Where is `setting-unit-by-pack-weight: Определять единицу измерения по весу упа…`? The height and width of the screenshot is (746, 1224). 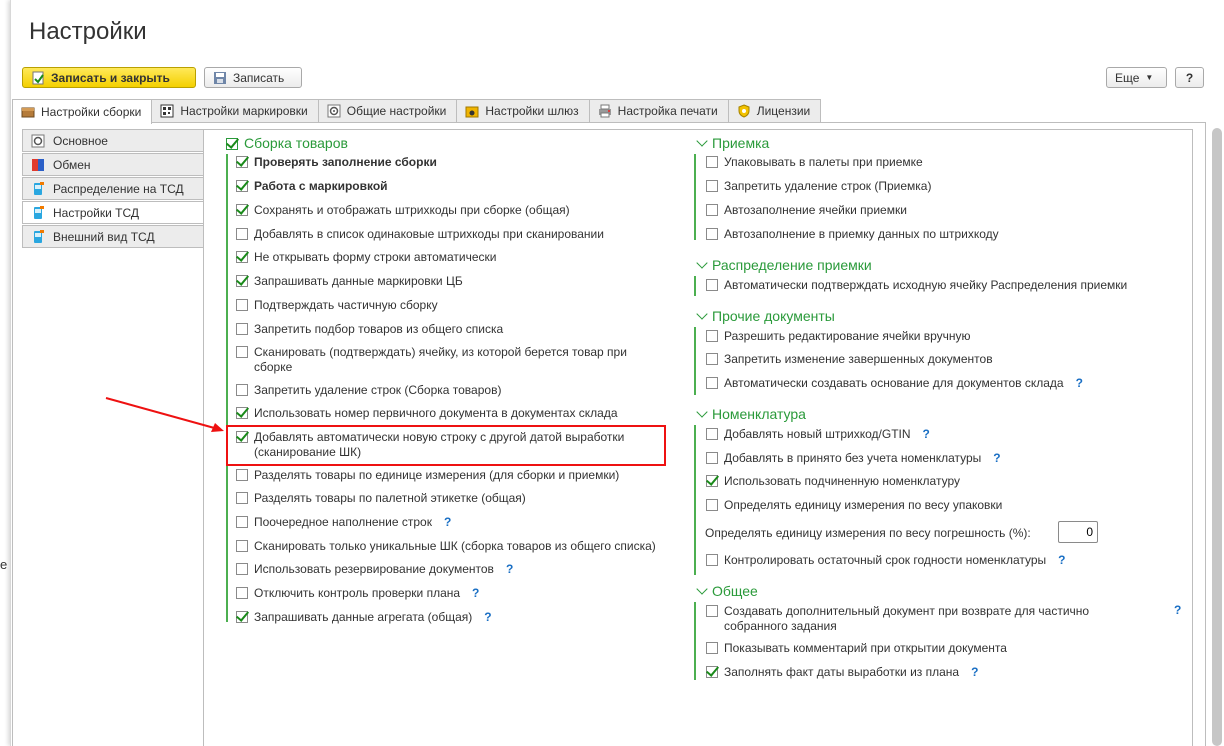
setting-unit-by-pack-weight: Определять единицу измерения по весу упа… is located at coordinates (854, 505).